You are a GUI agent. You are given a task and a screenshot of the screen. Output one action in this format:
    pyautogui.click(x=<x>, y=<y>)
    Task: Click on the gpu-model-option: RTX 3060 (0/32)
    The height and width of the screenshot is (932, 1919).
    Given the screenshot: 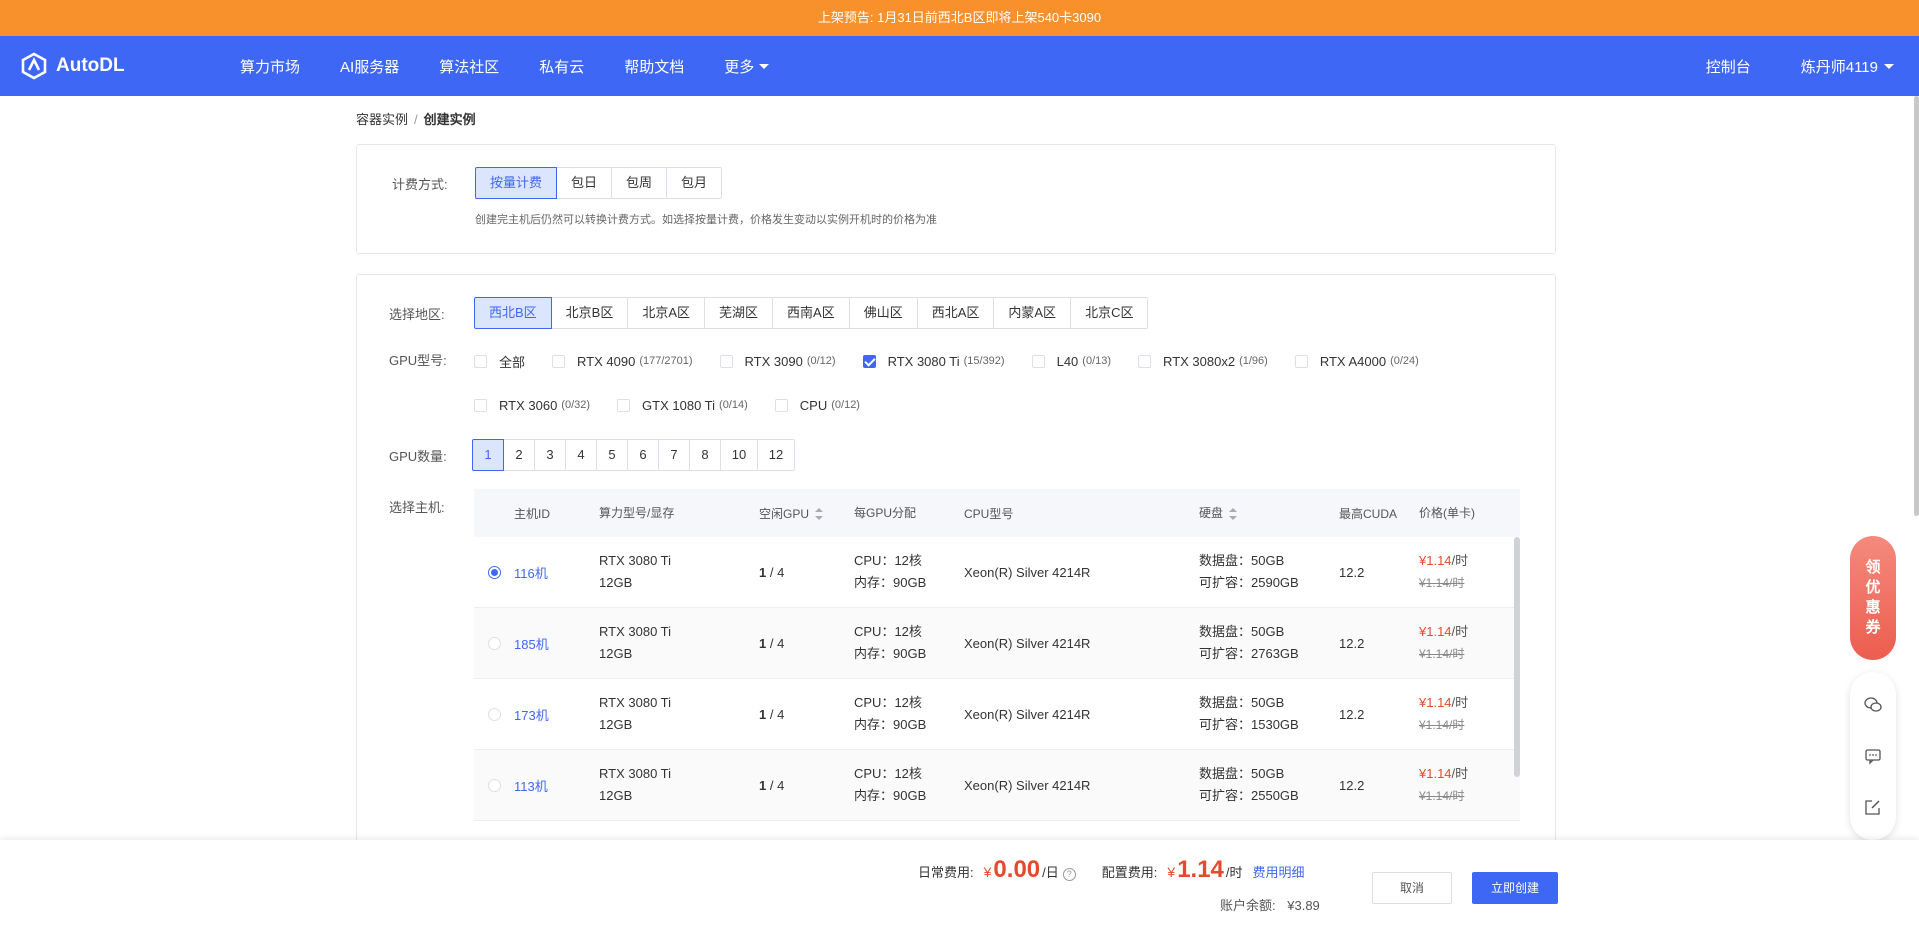 What is the action you would take?
    pyautogui.click(x=532, y=405)
    